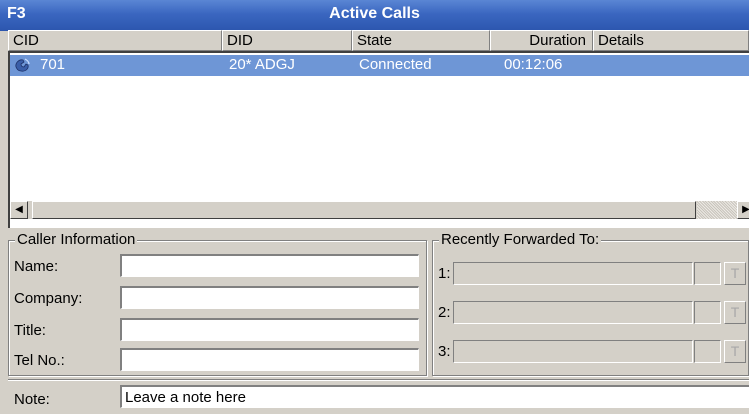 The width and height of the screenshot is (749, 414). I want to click on table-row: 701 20* ADGJ Connected 00:12:06, so click(379, 65).